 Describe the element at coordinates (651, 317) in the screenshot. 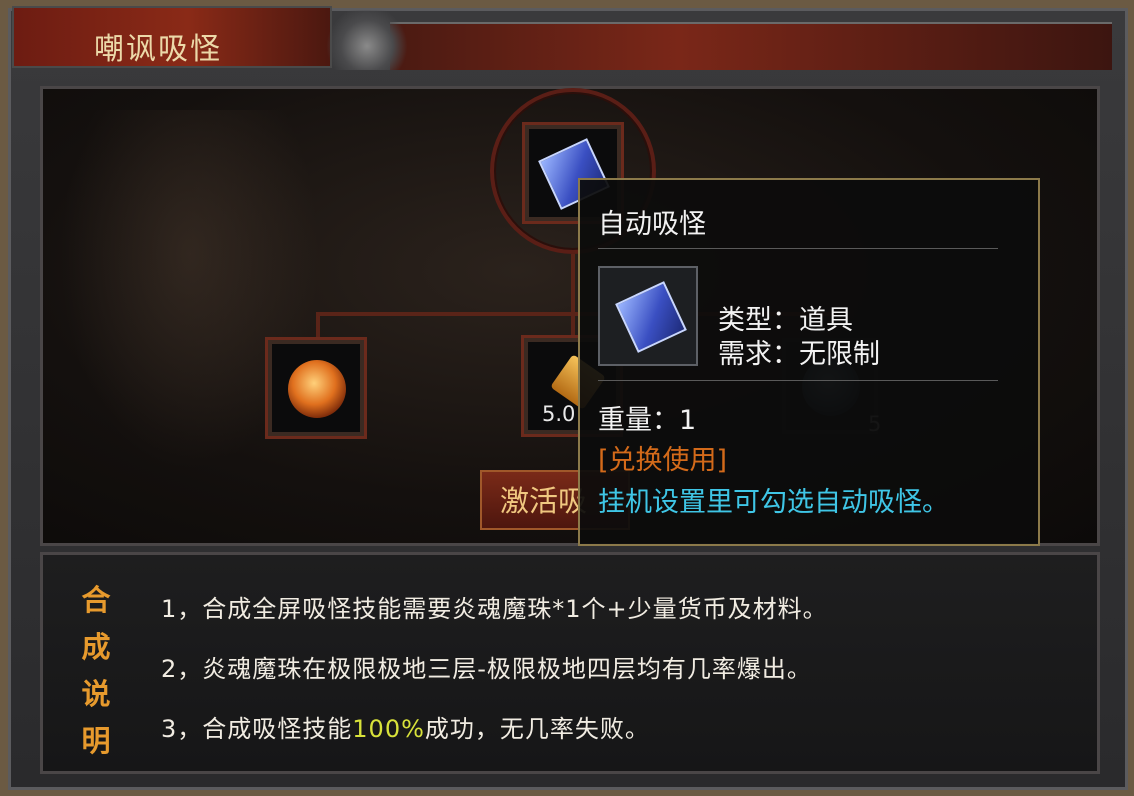

I see `blue-book-icon` at that location.